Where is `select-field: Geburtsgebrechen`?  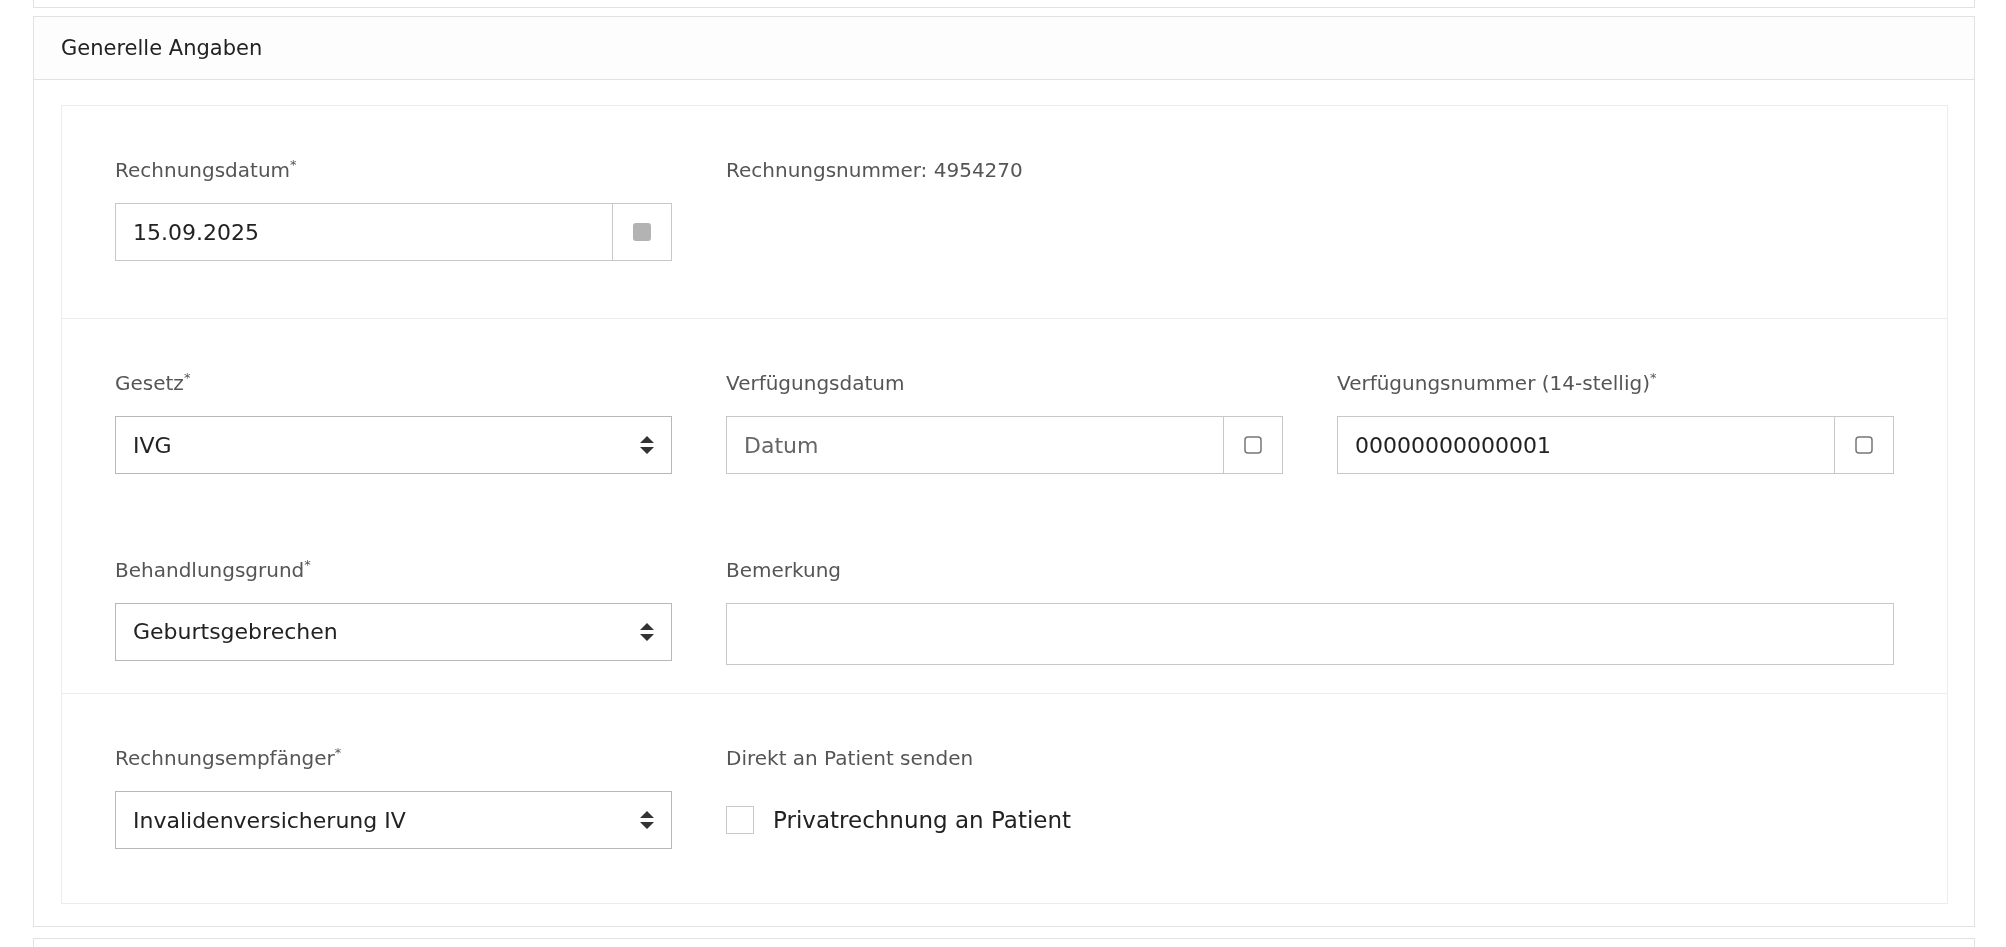
select-field: Geburtsgebrechen is located at coordinates (393, 631).